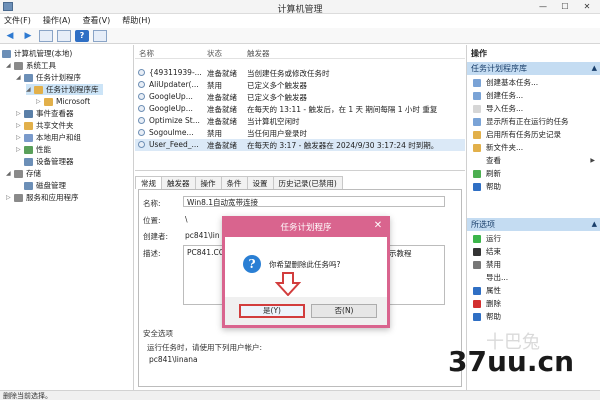  Describe the element at coordinates (63, 101) in the screenshot. I see `tree-node-microsoft: ▷ Microsoft` at that location.